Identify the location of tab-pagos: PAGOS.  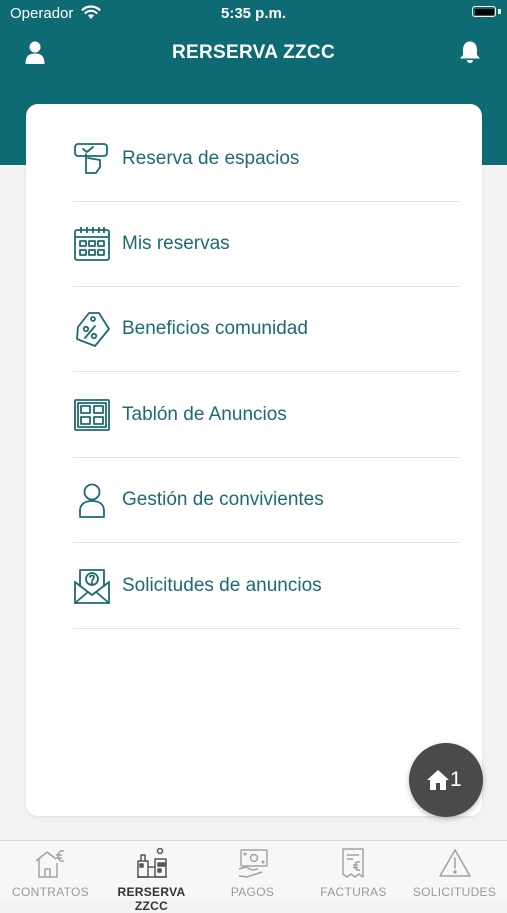
(252, 871).